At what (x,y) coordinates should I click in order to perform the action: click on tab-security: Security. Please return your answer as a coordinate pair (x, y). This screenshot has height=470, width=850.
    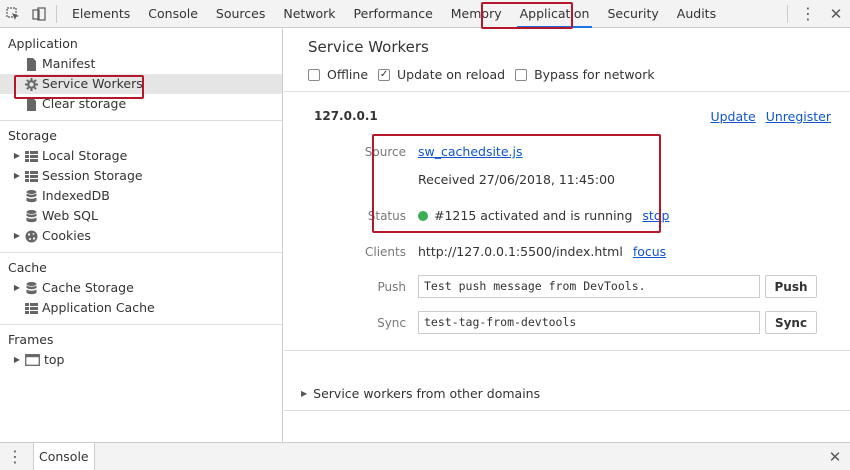
    Looking at the image, I should click on (632, 14).